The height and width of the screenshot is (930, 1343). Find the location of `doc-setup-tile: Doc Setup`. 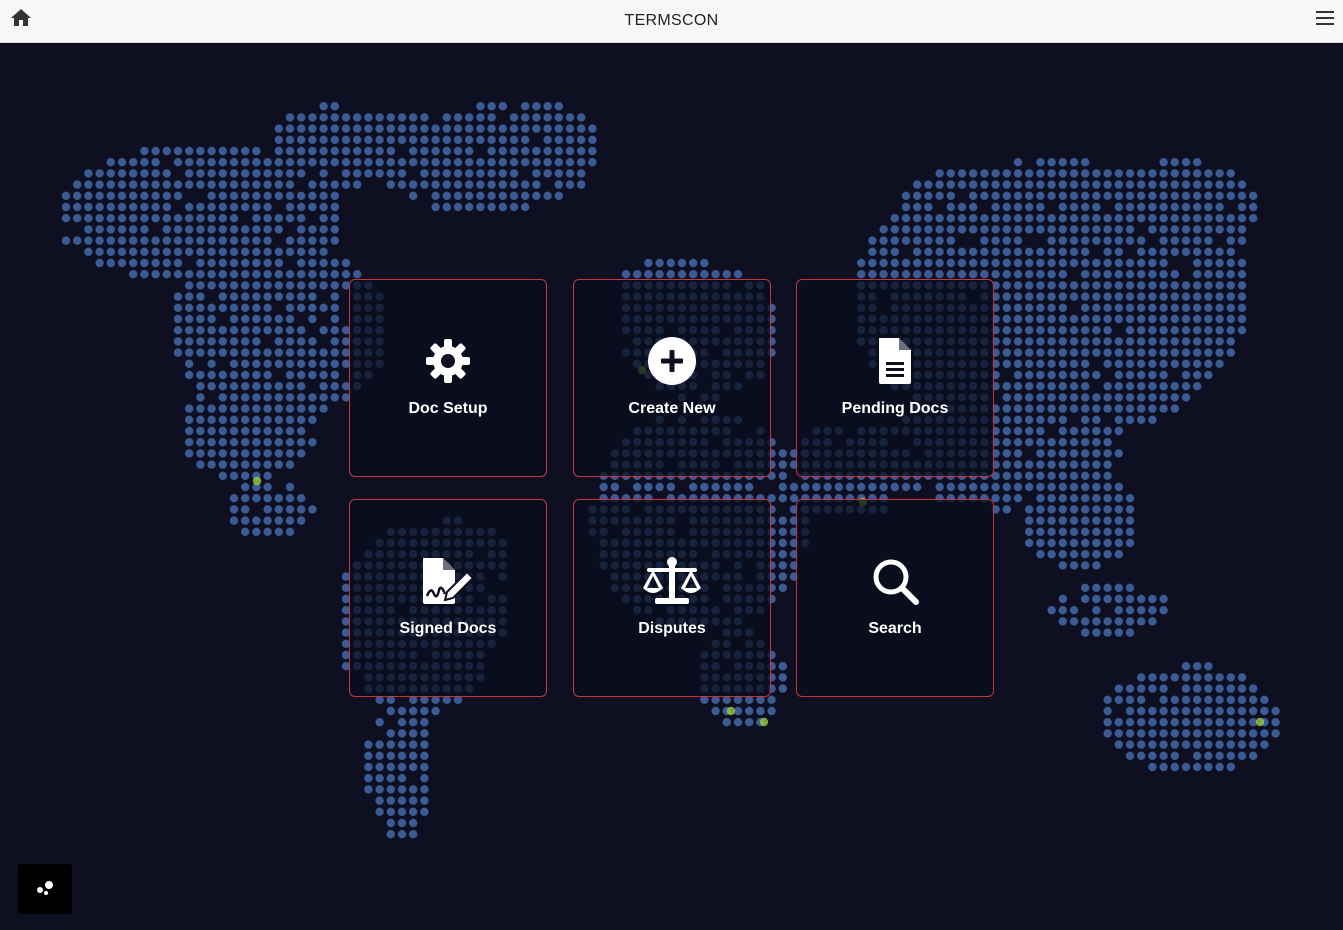

doc-setup-tile: Doc Setup is located at coordinates (448, 378).